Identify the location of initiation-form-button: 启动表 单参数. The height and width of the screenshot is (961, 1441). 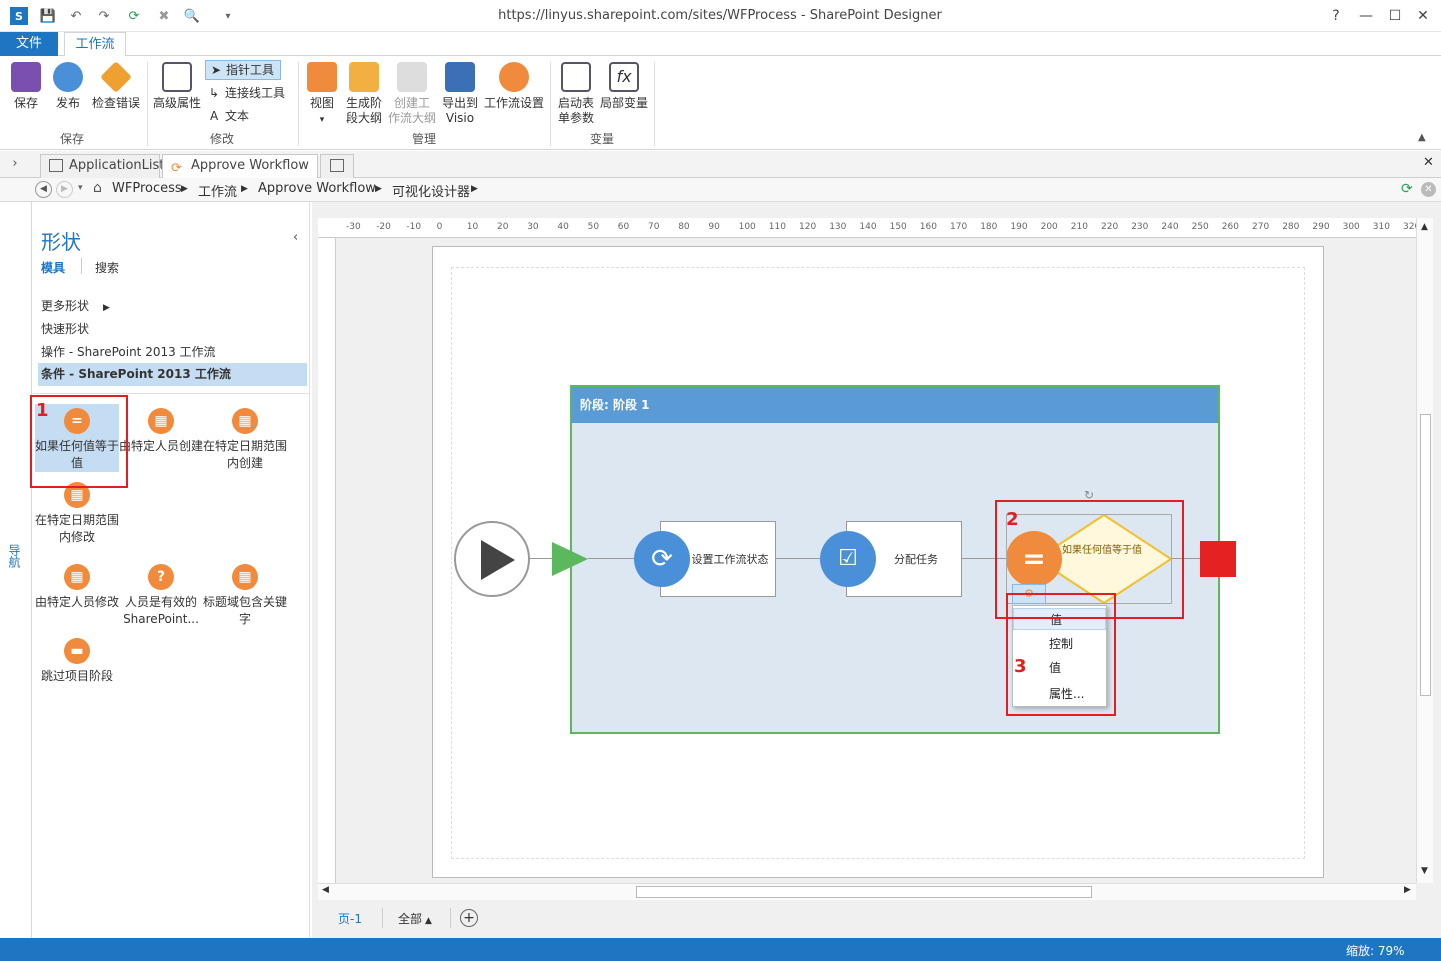
(576, 94).